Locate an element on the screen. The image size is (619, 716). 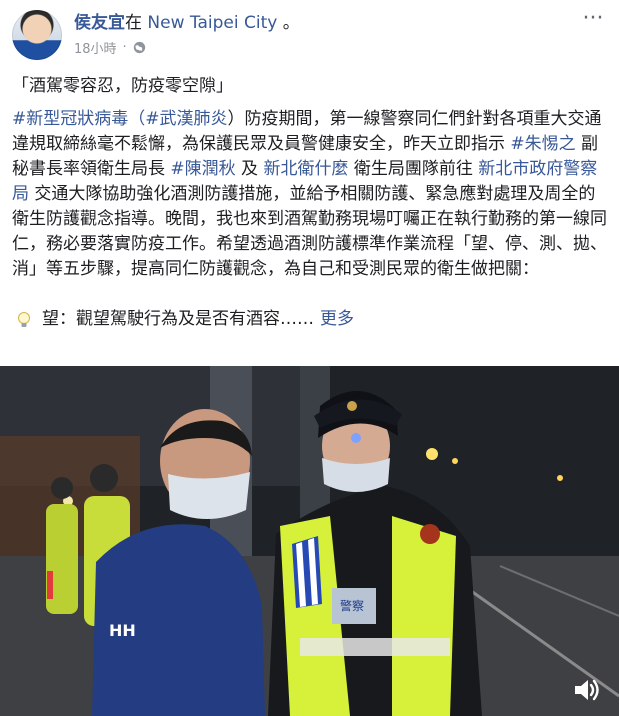
location-link: New Taipei City is located at coordinates (212, 23).